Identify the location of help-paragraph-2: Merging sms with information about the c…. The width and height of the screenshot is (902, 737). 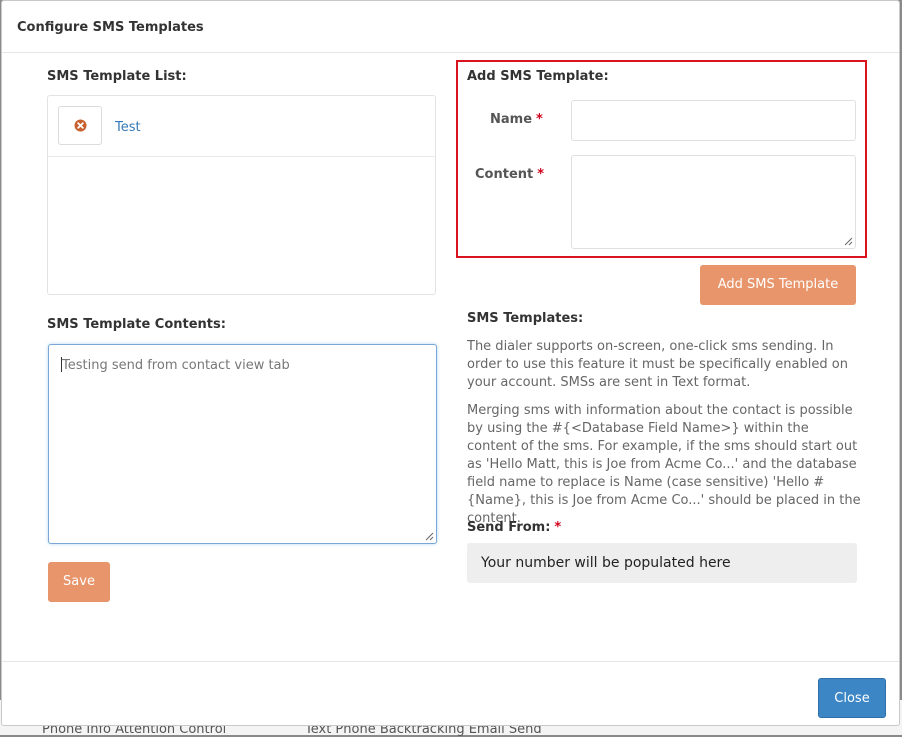
(664, 464).